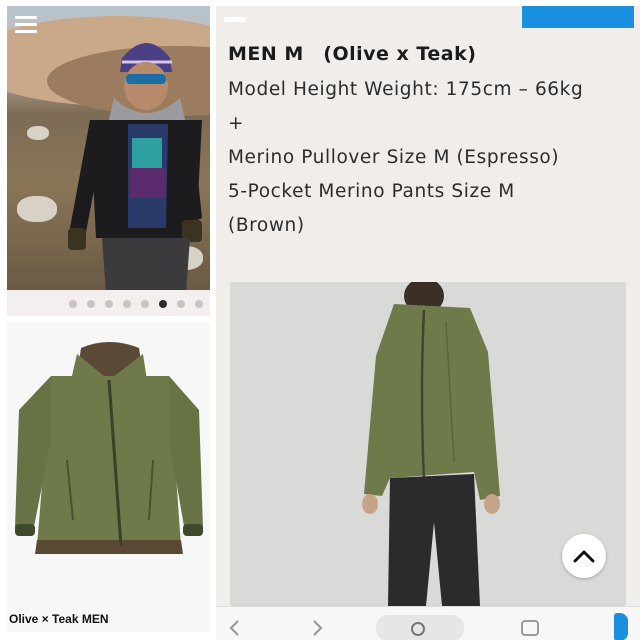 The image size is (640, 640). I want to click on description-line: Model Height Weight: 175cm – 66kg, so click(406, 89).